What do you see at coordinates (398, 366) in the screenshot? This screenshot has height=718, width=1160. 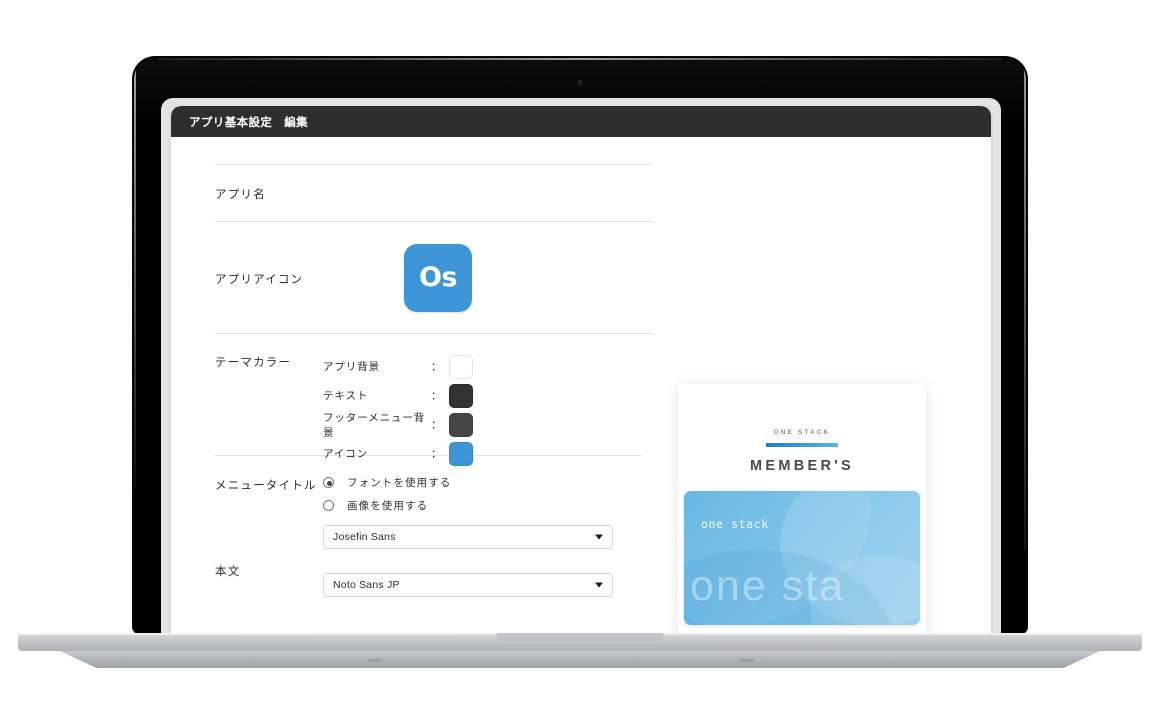 I see `theme-color-item: アプリ背景 ：` at bounding box center [398, 366].